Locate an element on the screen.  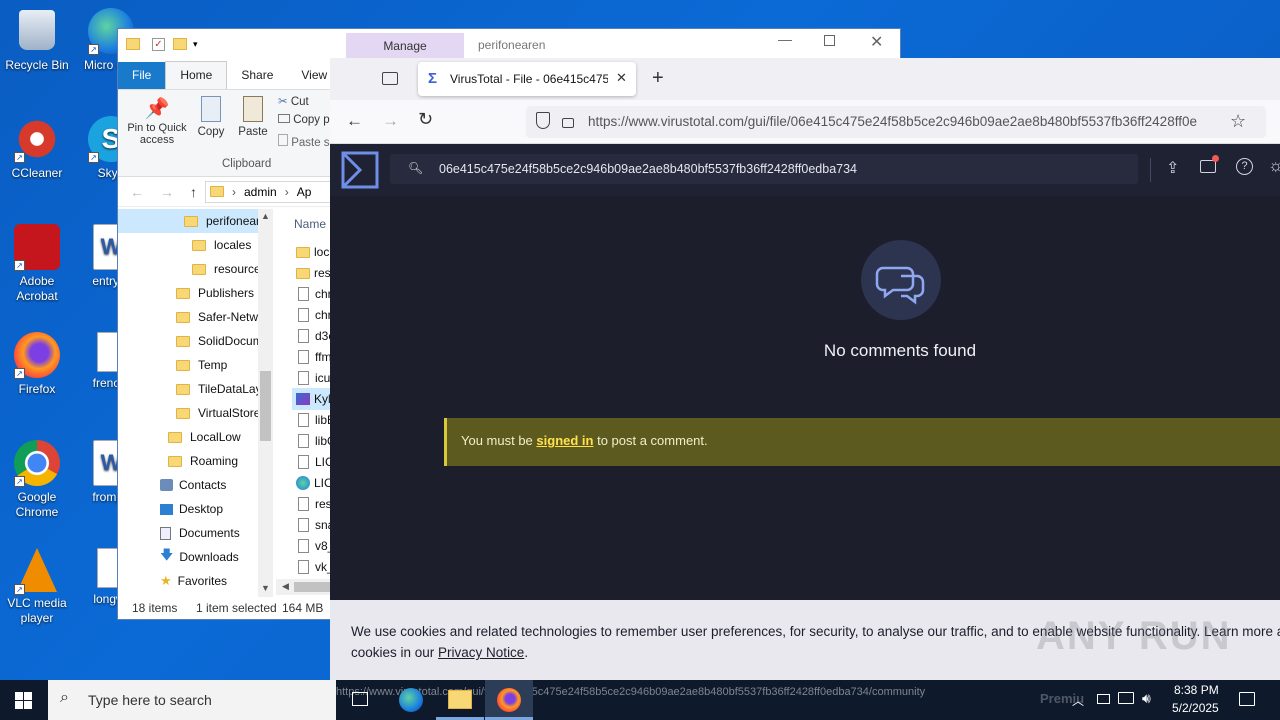
privacy-notice-link: Privacy Notice is located at coordinates (481, 652).